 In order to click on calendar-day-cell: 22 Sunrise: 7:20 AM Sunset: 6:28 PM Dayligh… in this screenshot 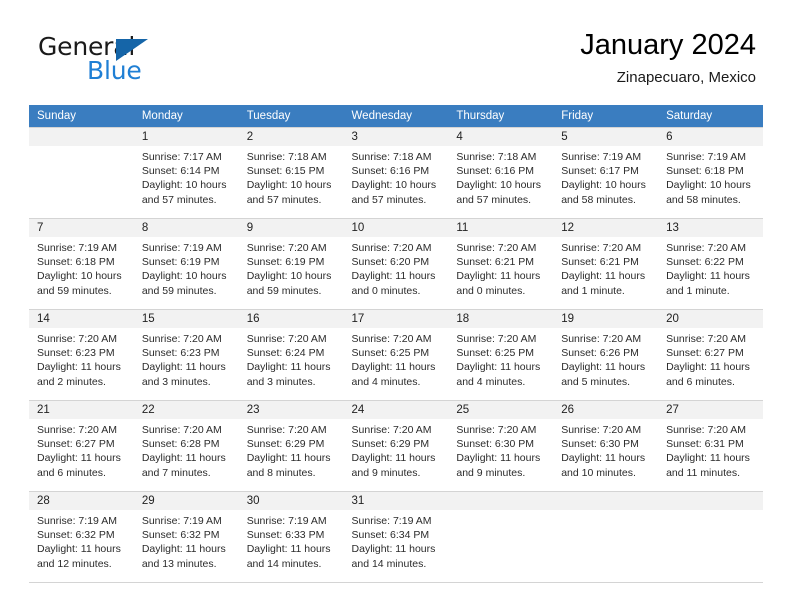, I will do `click(186, 446)`.